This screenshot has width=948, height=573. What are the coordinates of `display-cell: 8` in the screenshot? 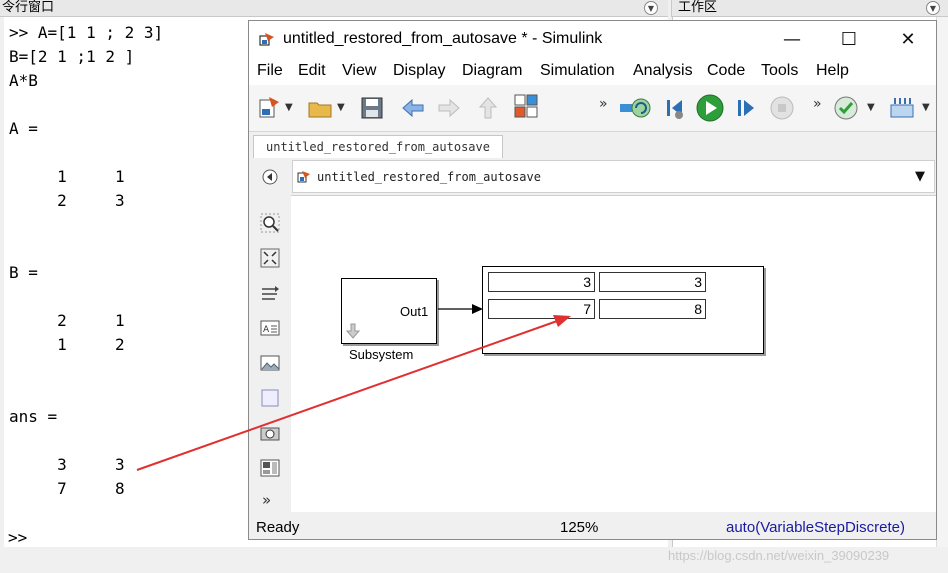 It's located at (652, 309).